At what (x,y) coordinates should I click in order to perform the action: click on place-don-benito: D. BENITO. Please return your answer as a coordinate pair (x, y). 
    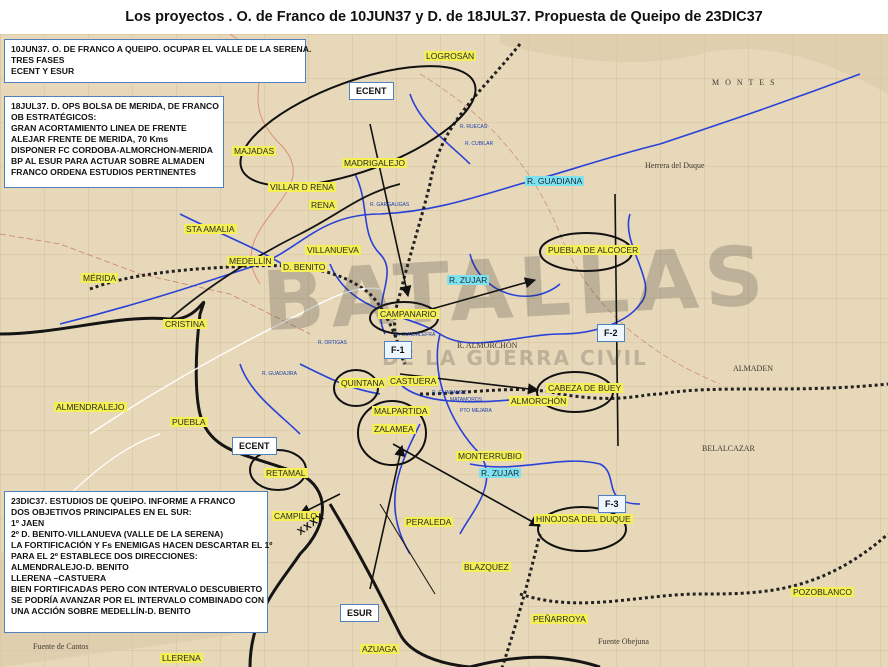
    Looking at the image, I should click on (304, 267).